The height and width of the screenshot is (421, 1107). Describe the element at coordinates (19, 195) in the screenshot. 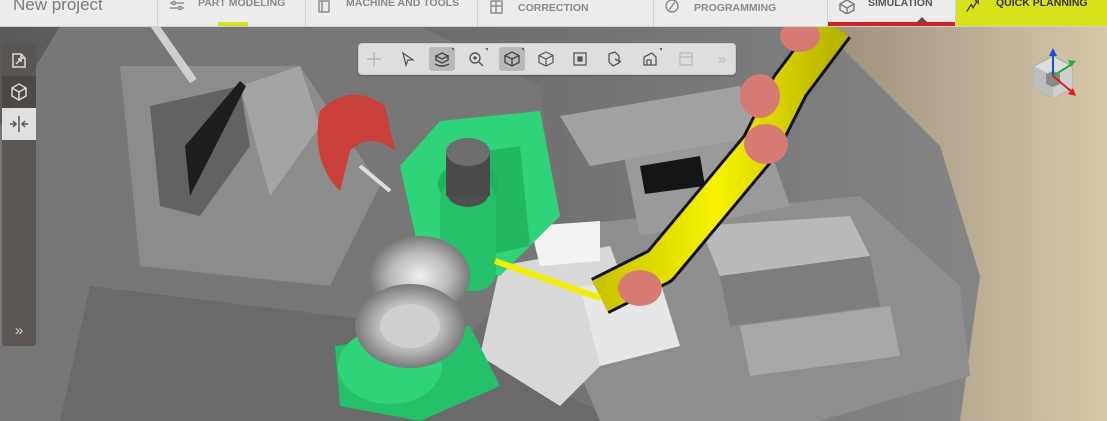

I see `left-toolbar: »` at that location.